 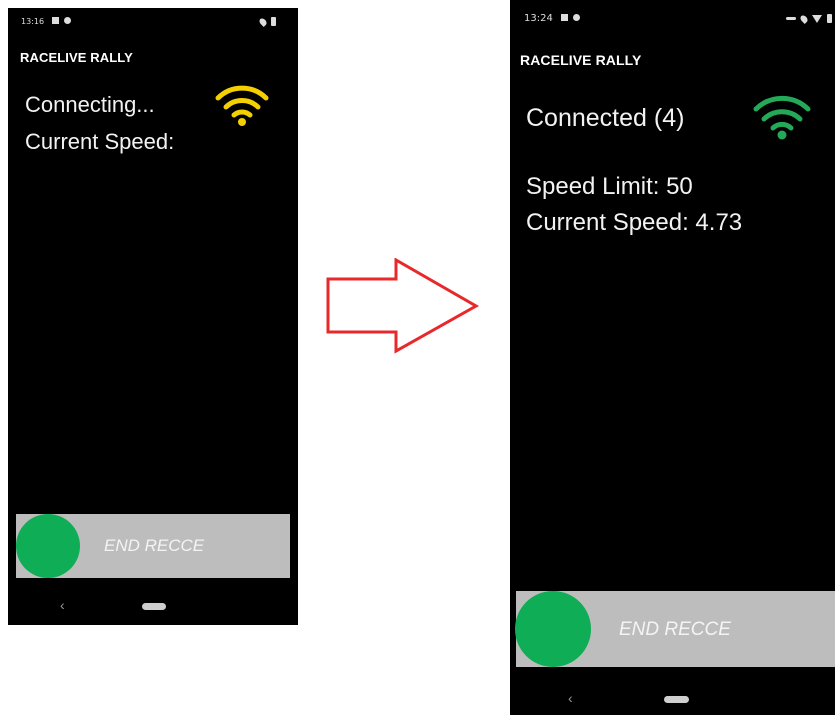 I want to click on arrow-right-icon, so click(x=403, y=306).